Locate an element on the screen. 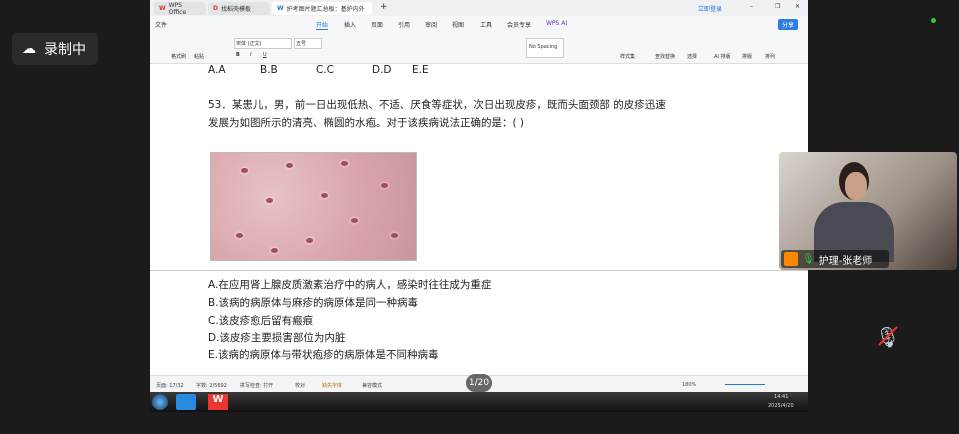 The image size is (959, 434). compat-mode: 兼容模式 is located at coordinates (372, 386).